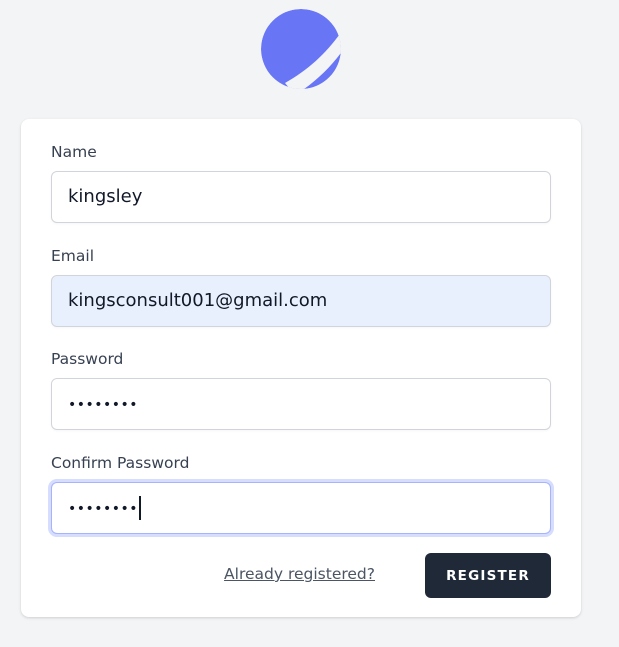 The height and width of the screenshot is (647, 619). I want to click on text-caret, so click(140, 508).